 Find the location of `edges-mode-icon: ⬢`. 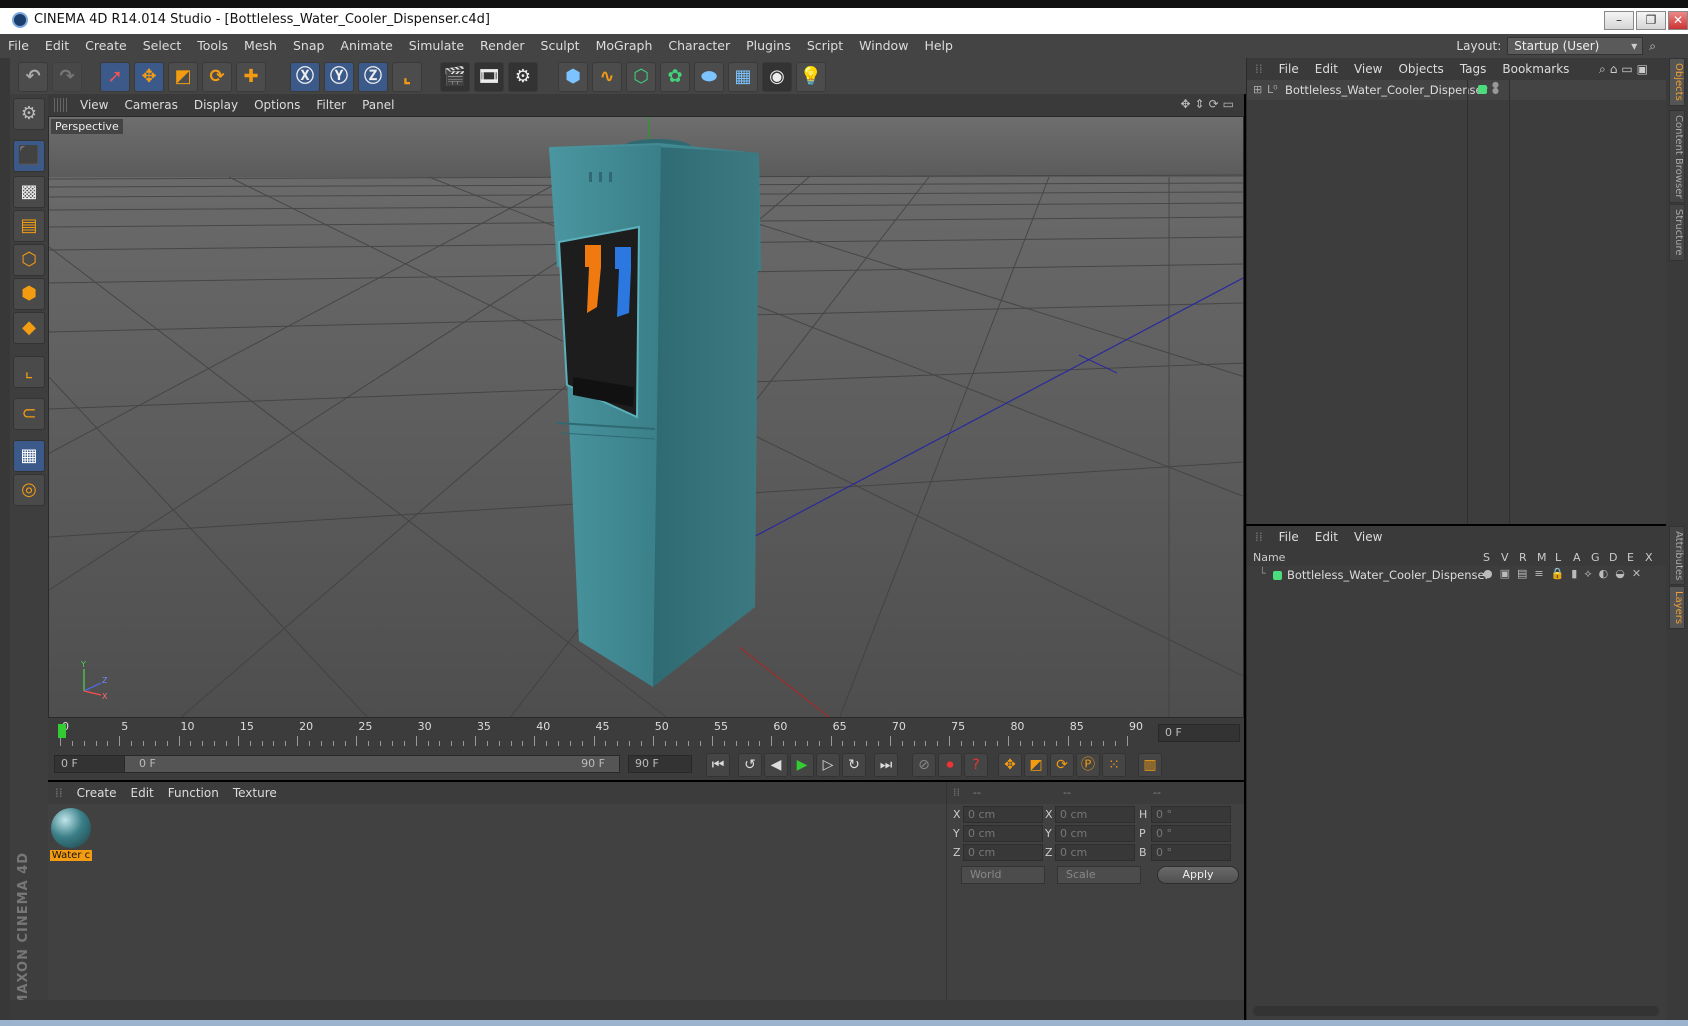

edges-mode-icon: ⬢ is located at coordinates (29, 294).